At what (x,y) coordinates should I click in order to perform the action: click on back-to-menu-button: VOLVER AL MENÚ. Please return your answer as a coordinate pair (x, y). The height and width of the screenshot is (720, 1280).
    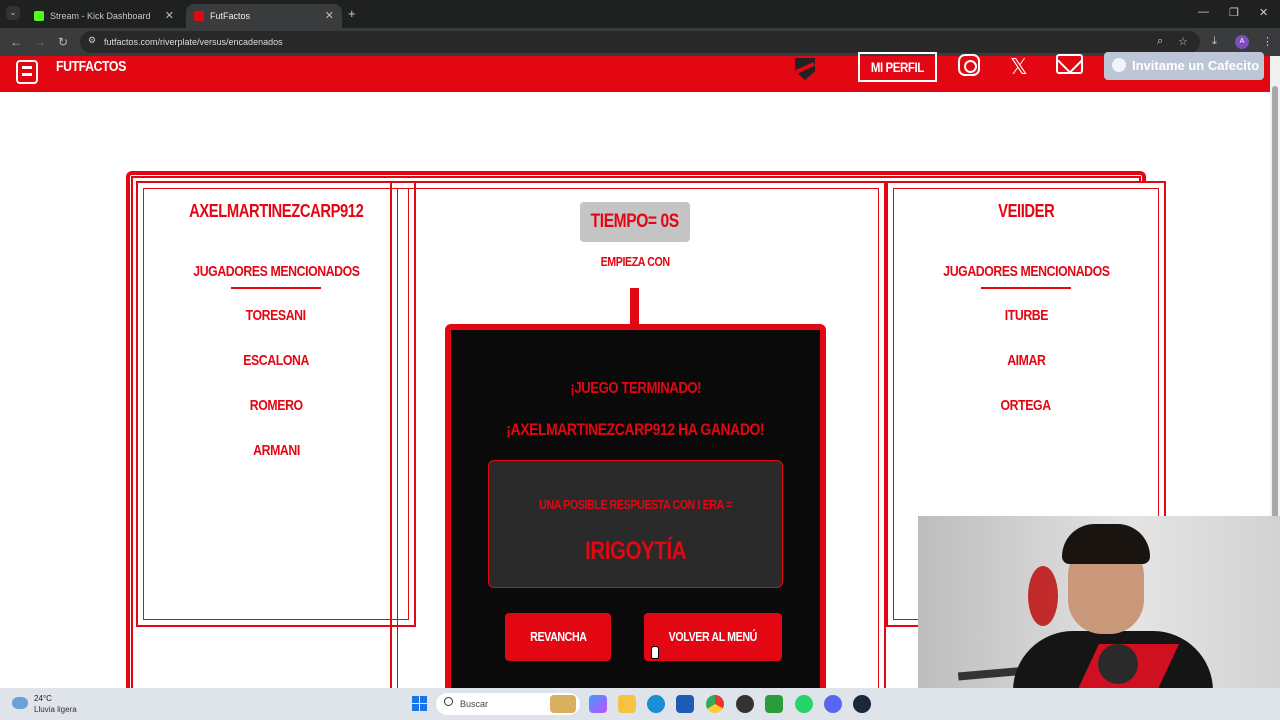
    Looking at the image, I should click on (713, 637).